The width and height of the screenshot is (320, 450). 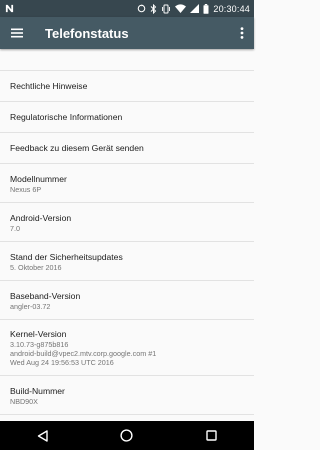 I want to click on vibrate-icon, so click(x=166, y=9).